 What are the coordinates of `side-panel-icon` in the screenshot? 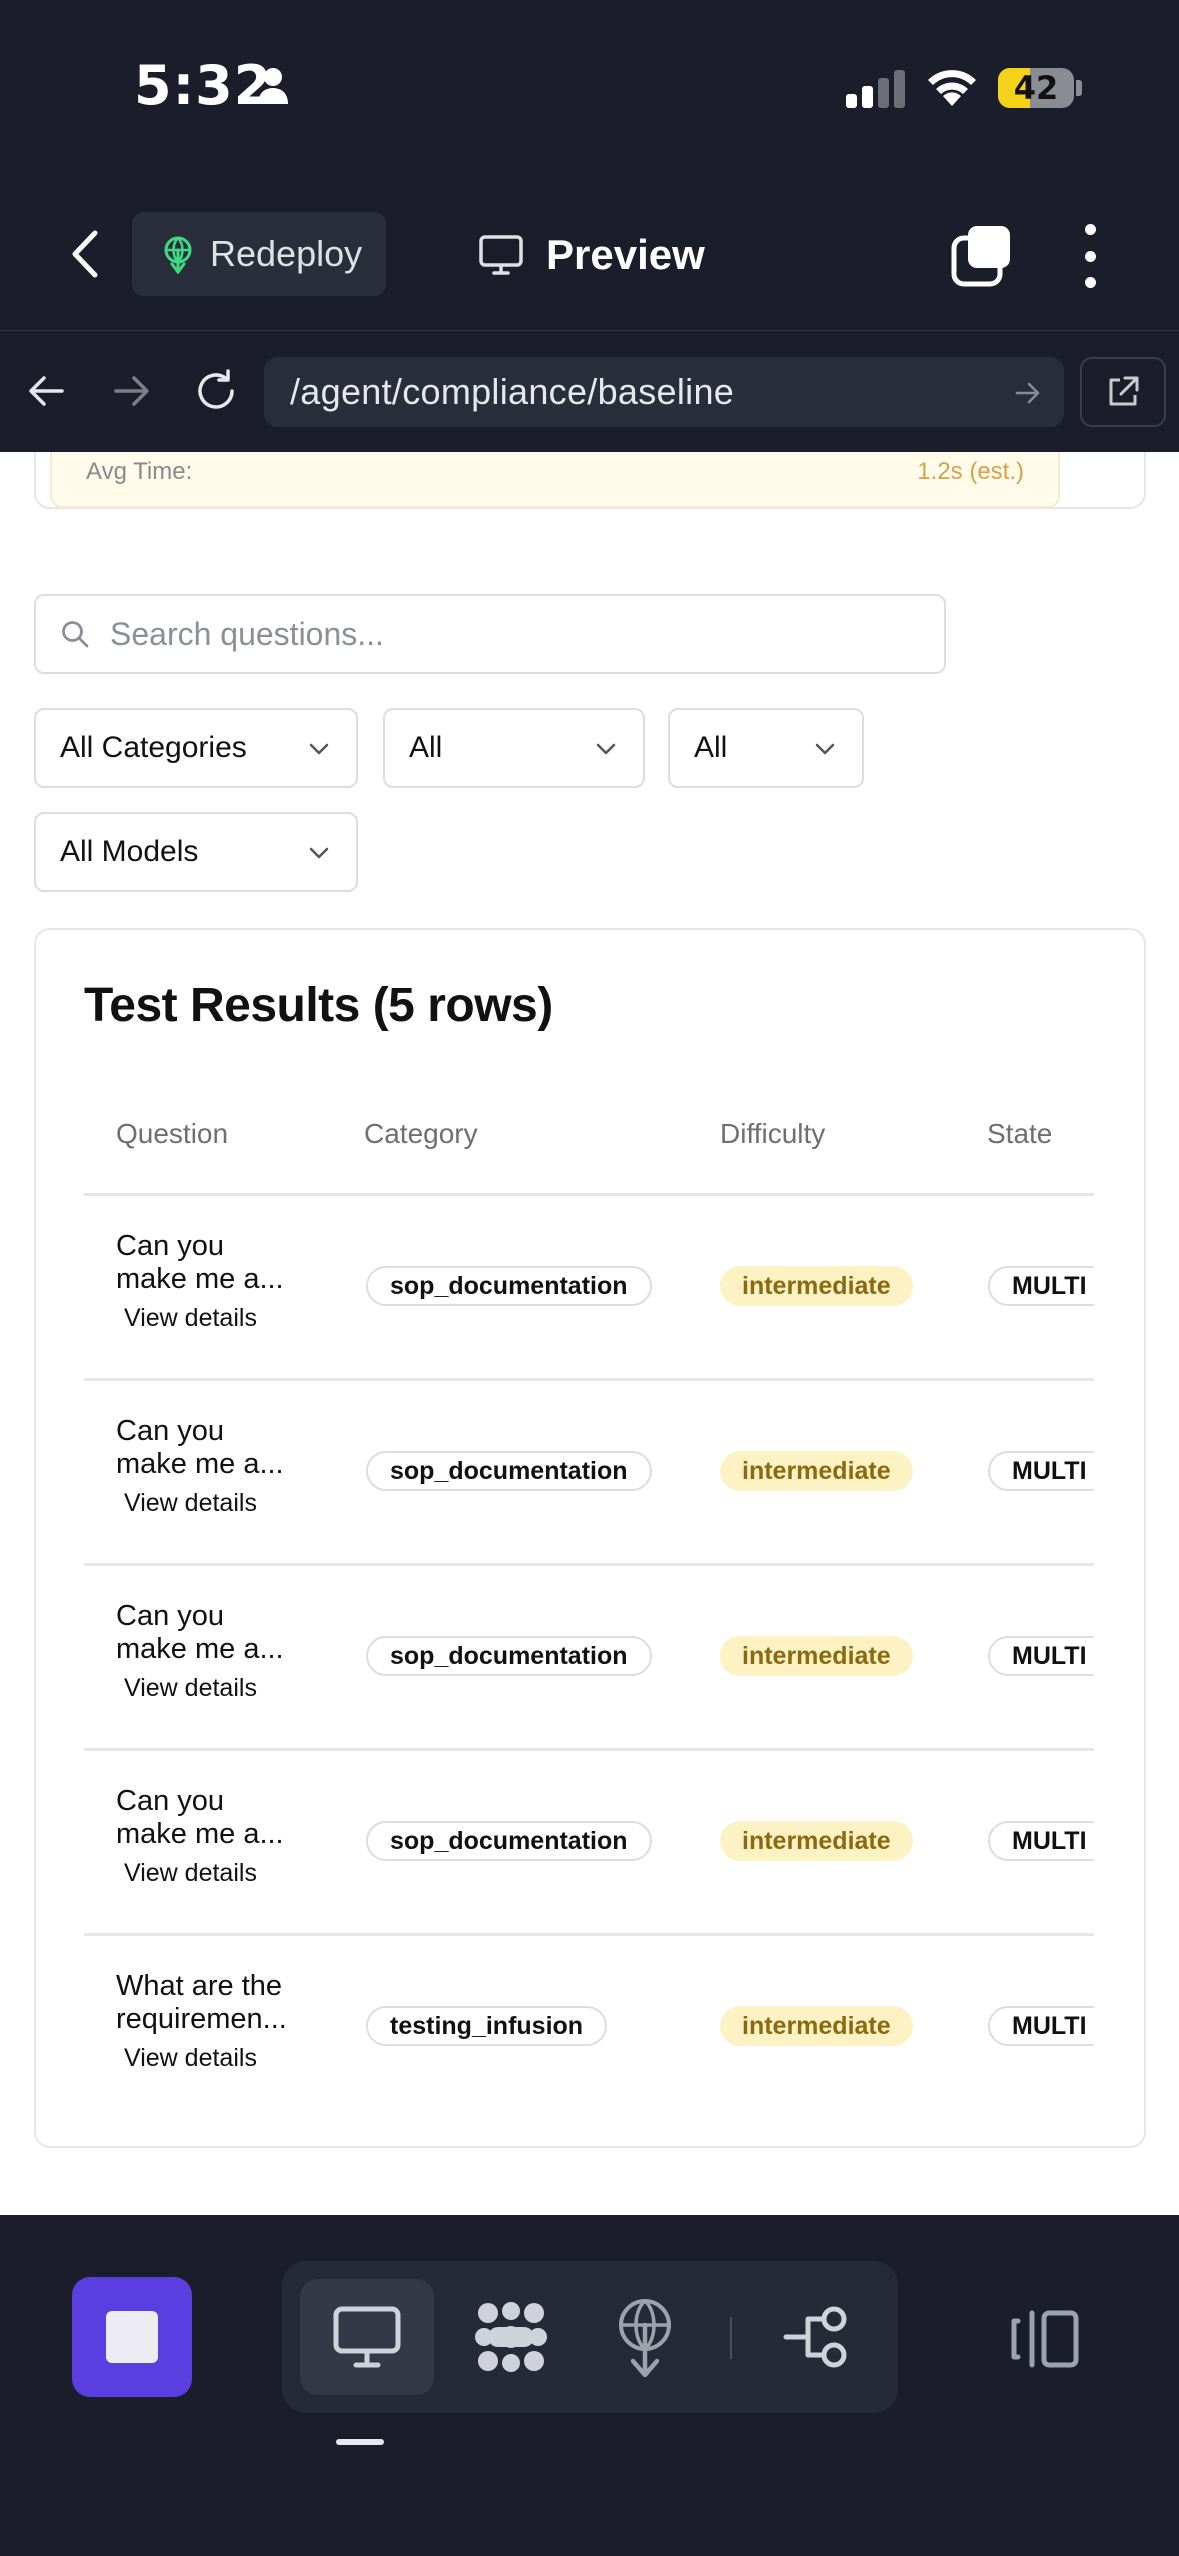 It's located at (1045, 2339).